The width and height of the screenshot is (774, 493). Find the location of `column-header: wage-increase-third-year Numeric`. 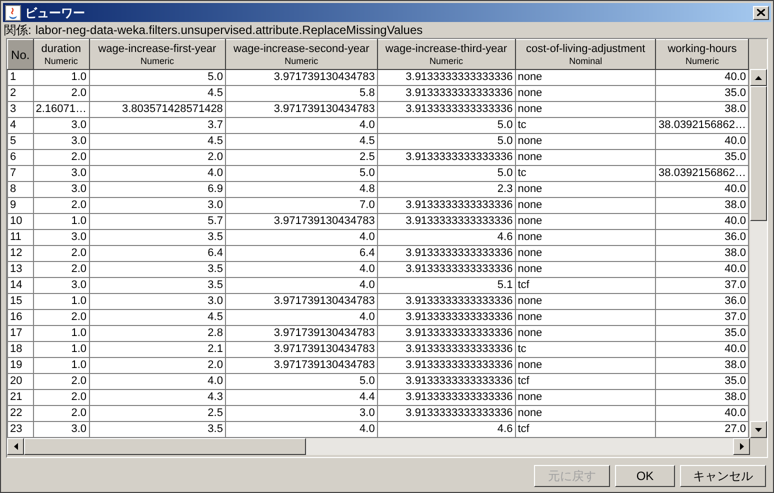

column-header: wage-increase-third-year Numeric is located at coordinates (446, 55).